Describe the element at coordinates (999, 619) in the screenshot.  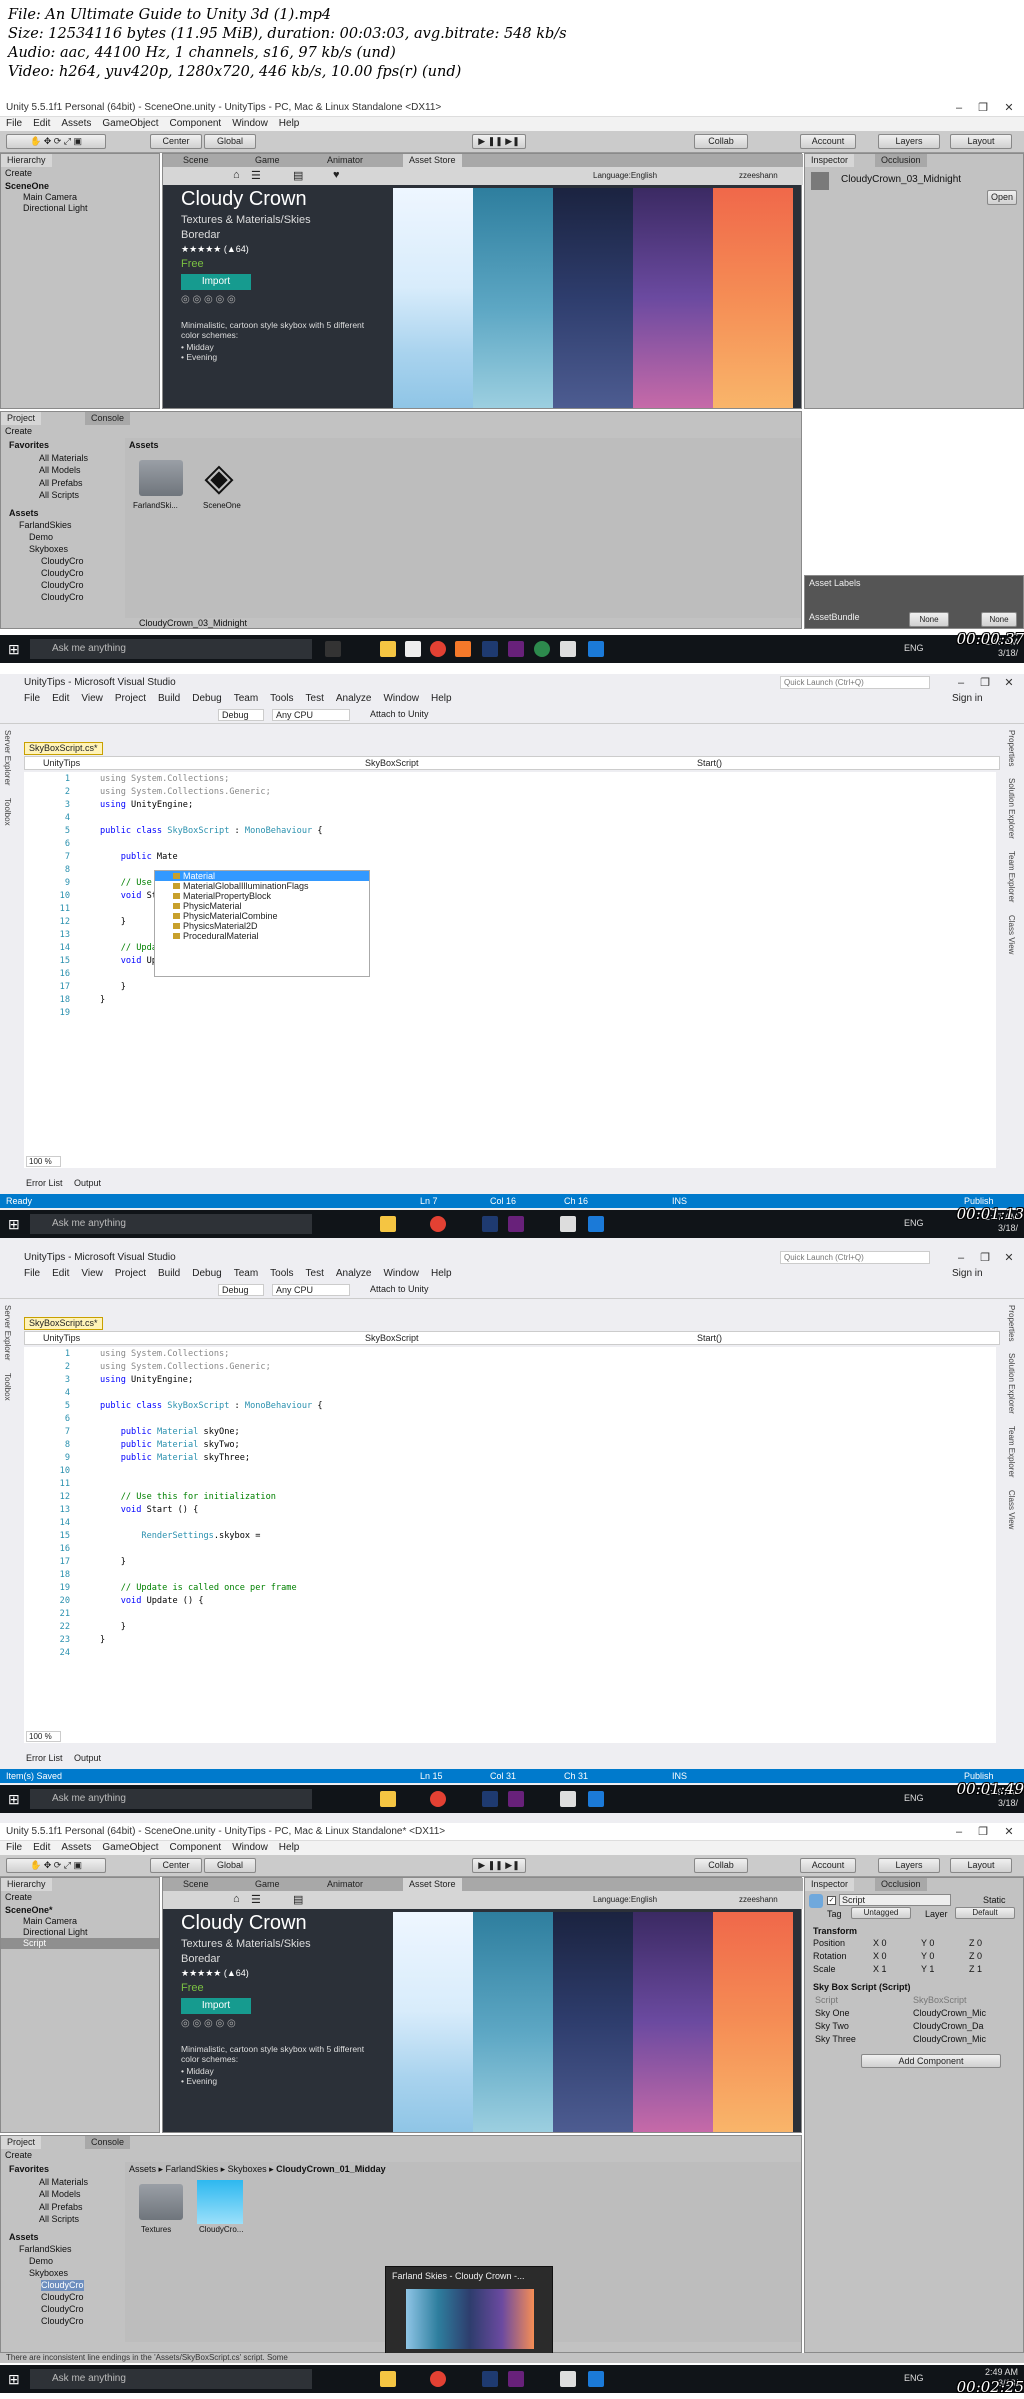
I see `asset-variant-dropdown: None` at that location.